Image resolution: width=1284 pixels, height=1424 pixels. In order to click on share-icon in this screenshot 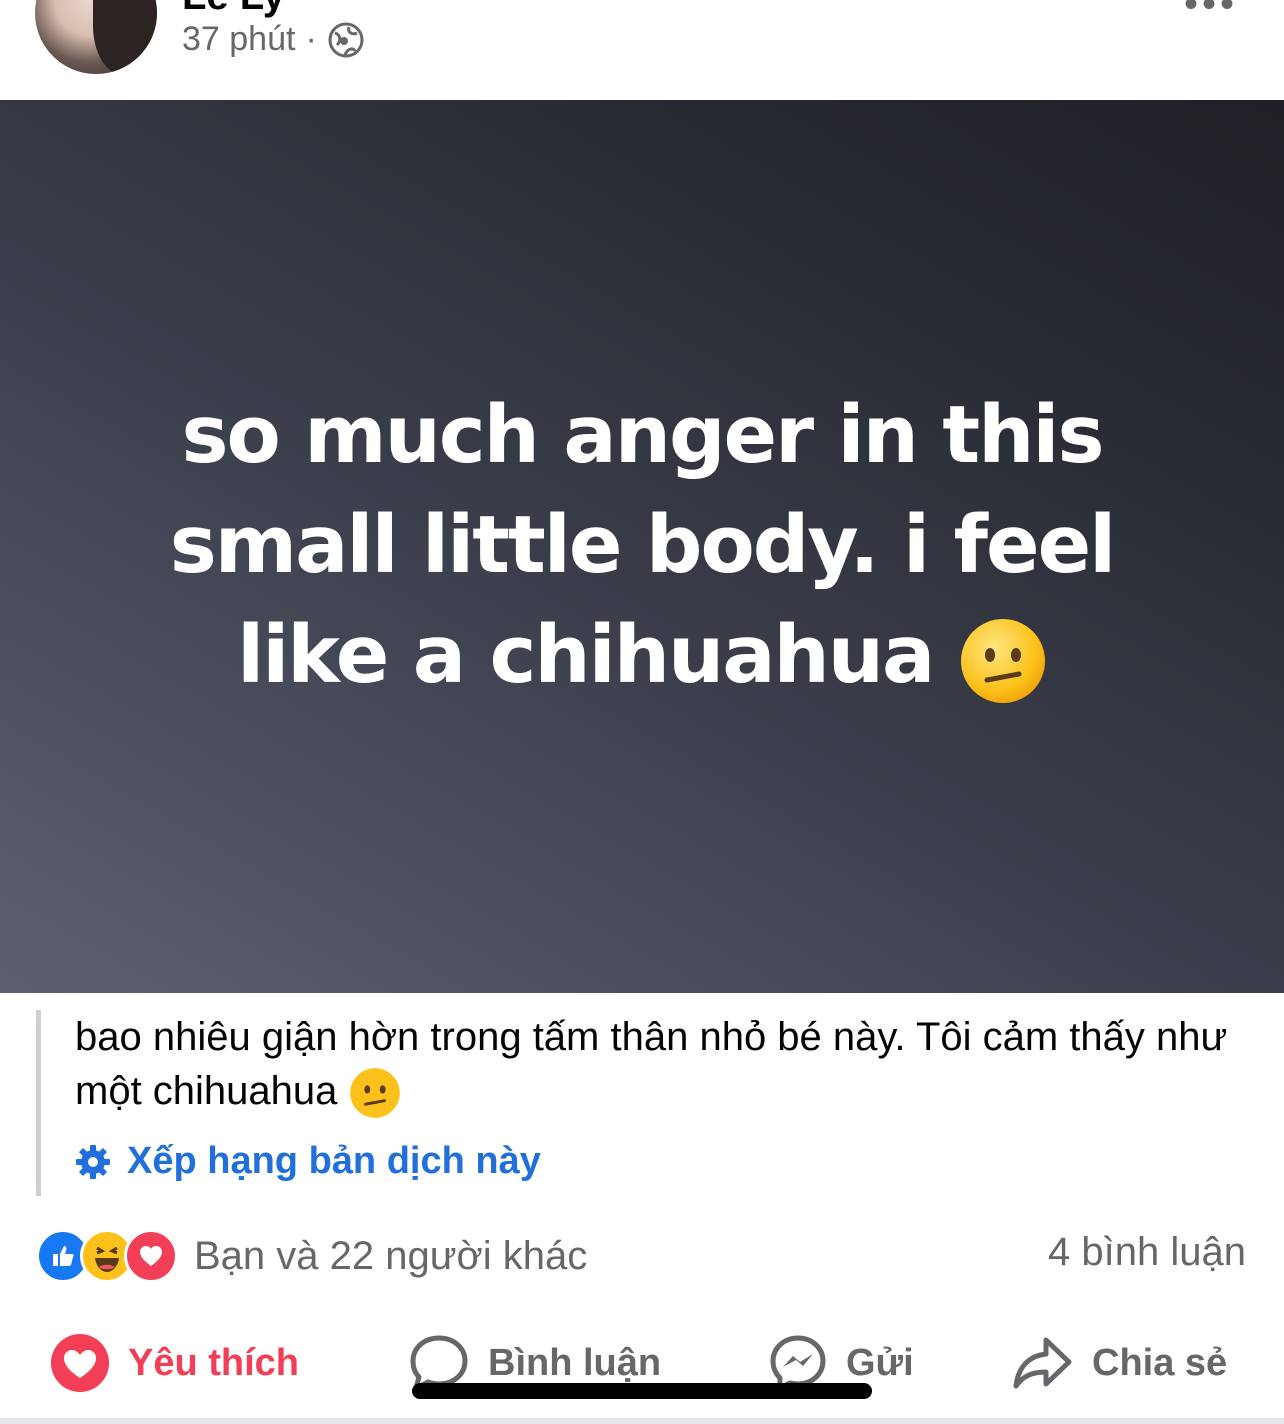, I will do `click(1042, 1363)`.